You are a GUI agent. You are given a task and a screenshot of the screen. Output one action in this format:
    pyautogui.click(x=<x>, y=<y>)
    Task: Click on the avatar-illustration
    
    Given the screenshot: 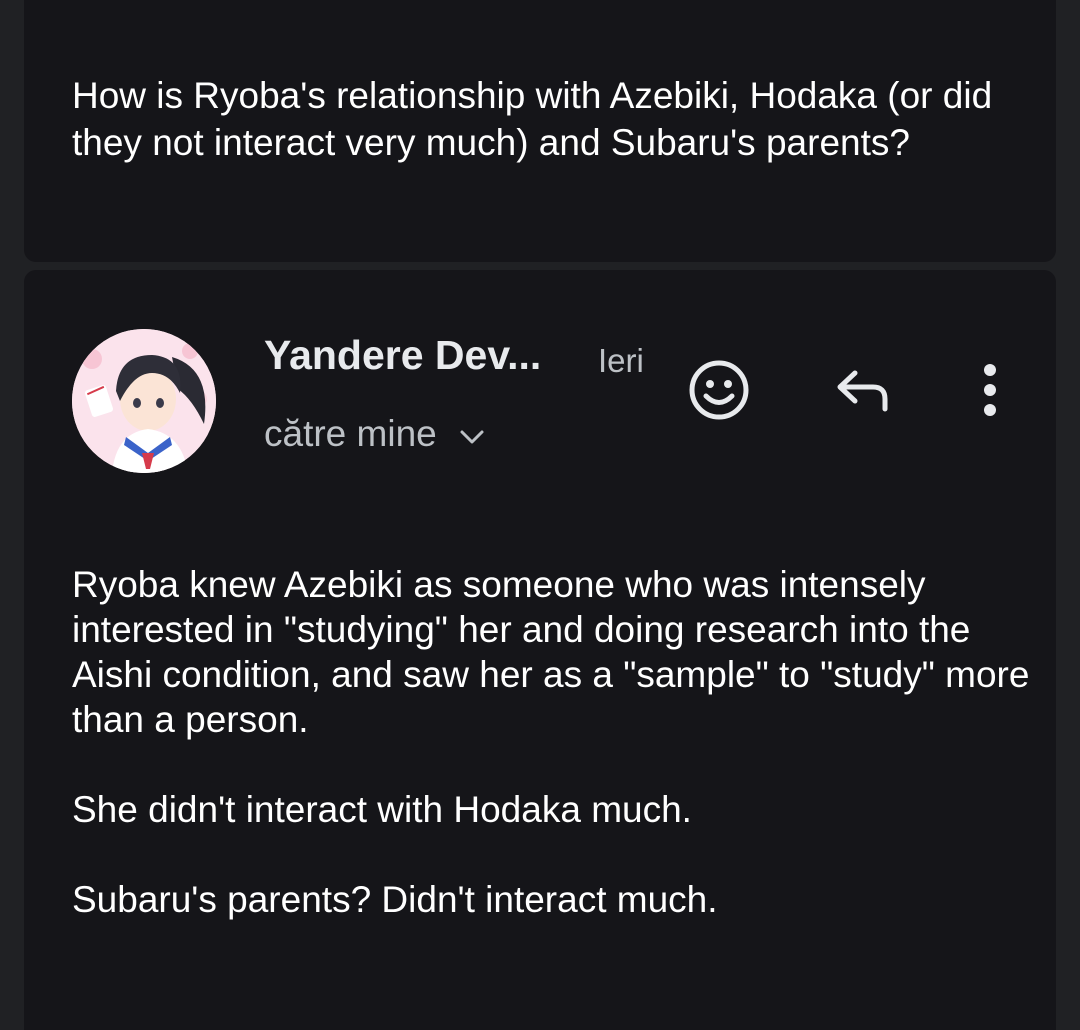 What is the action you would take?
    pyautogui.click(x=144, y=401)
    